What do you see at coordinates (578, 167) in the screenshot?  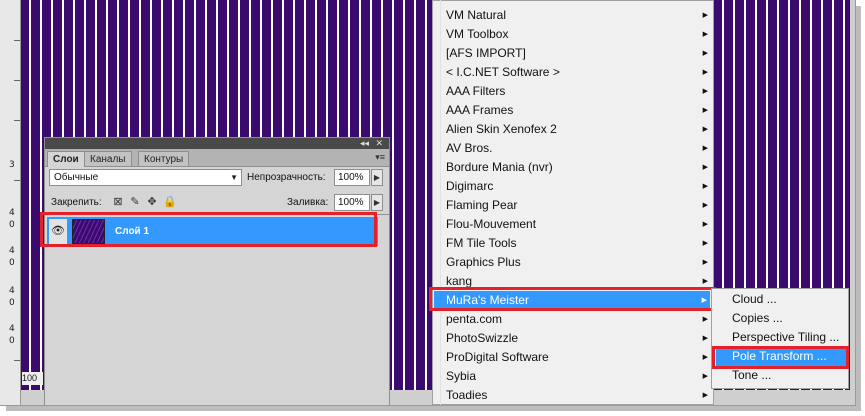 I see `menu-item: Bordure Mania (nvr) ▶` at bounding box center [578, 167].